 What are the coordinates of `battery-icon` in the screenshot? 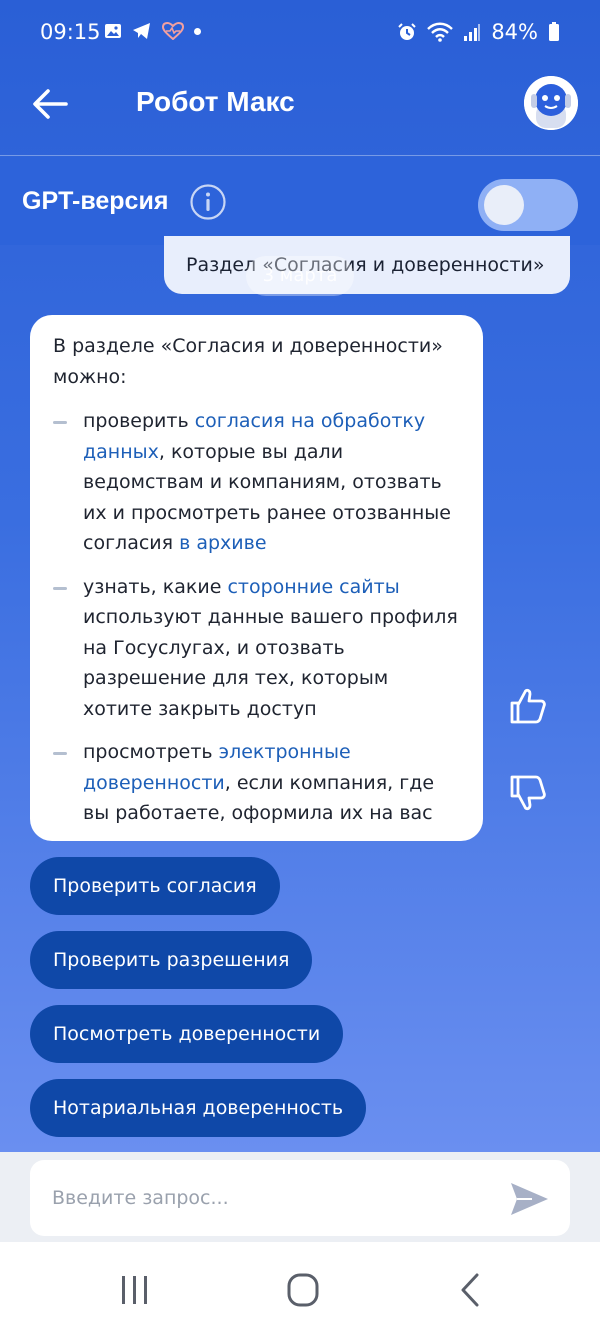 It's located at (554, 31).